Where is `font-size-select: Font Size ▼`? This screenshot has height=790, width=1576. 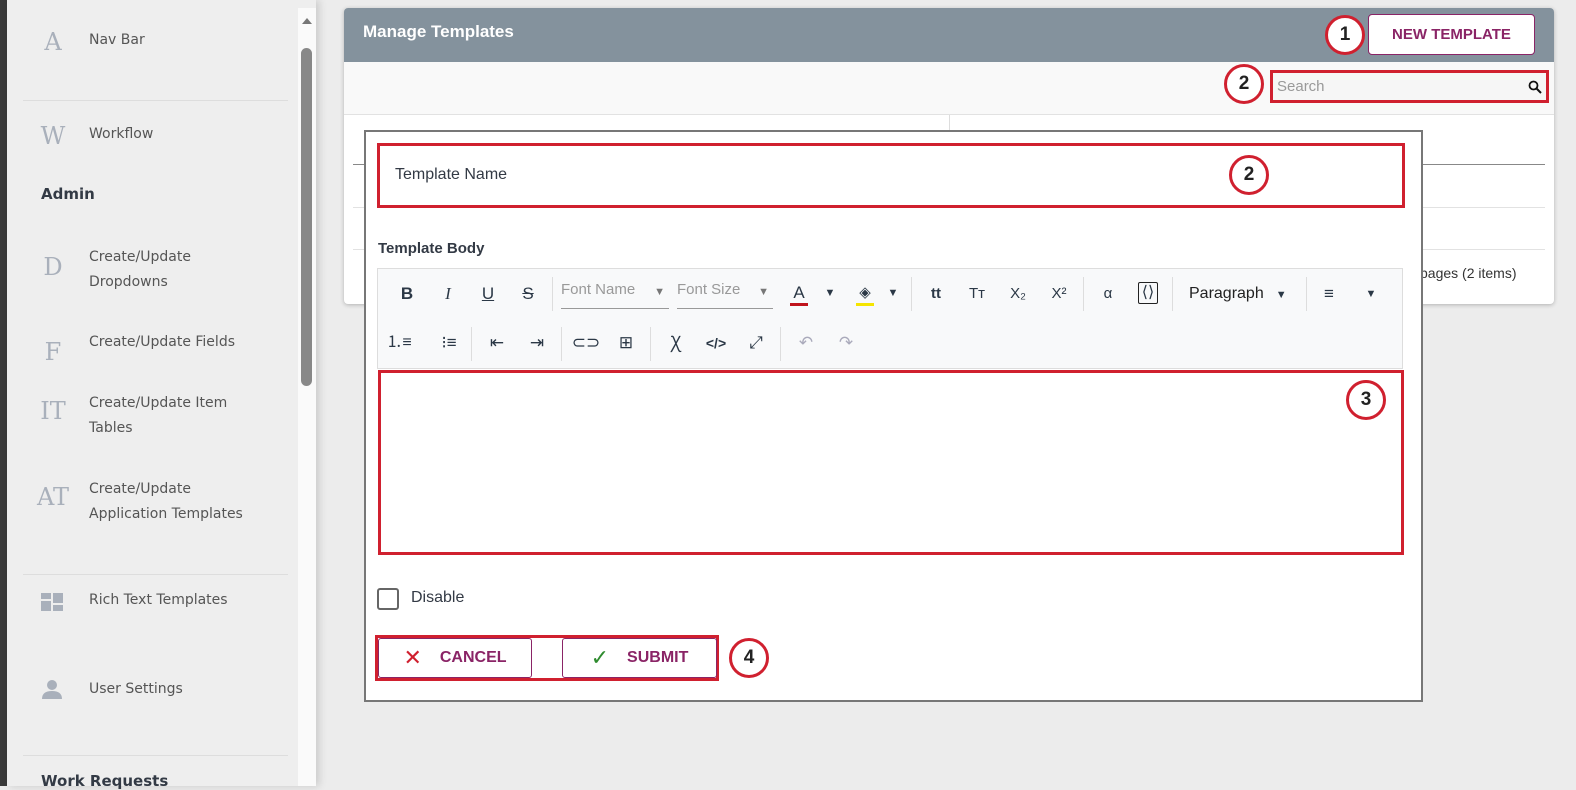
font-size-select: Font Size ▼ is located at coordinates (725, 294).